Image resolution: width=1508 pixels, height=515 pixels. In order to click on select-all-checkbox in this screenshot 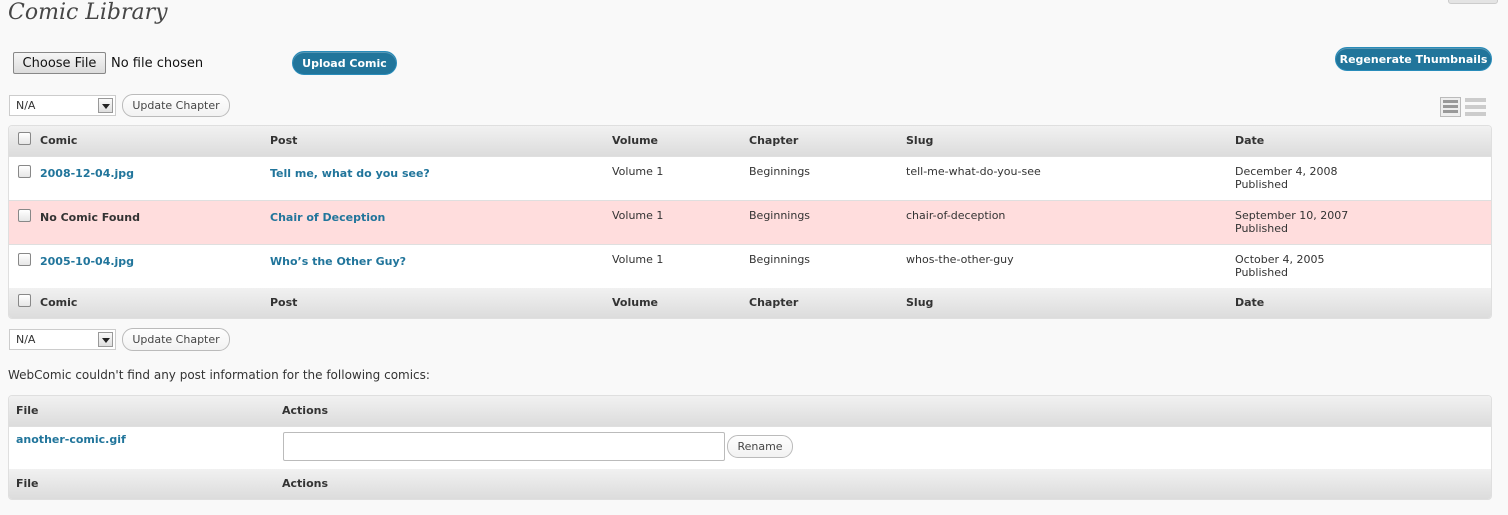, I will do `click(24, 138)`.